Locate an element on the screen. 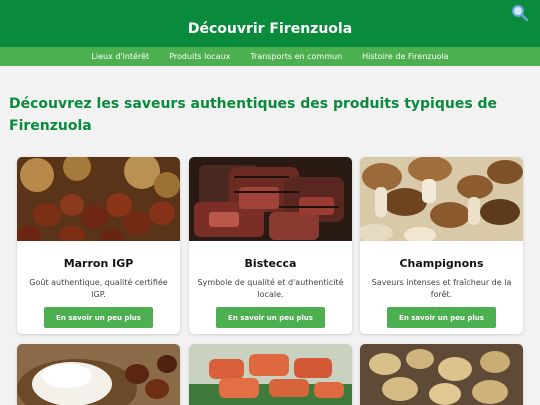 This screenshot has height=405, width=540. product-title: Champignons is located at coordinates (441, 263).